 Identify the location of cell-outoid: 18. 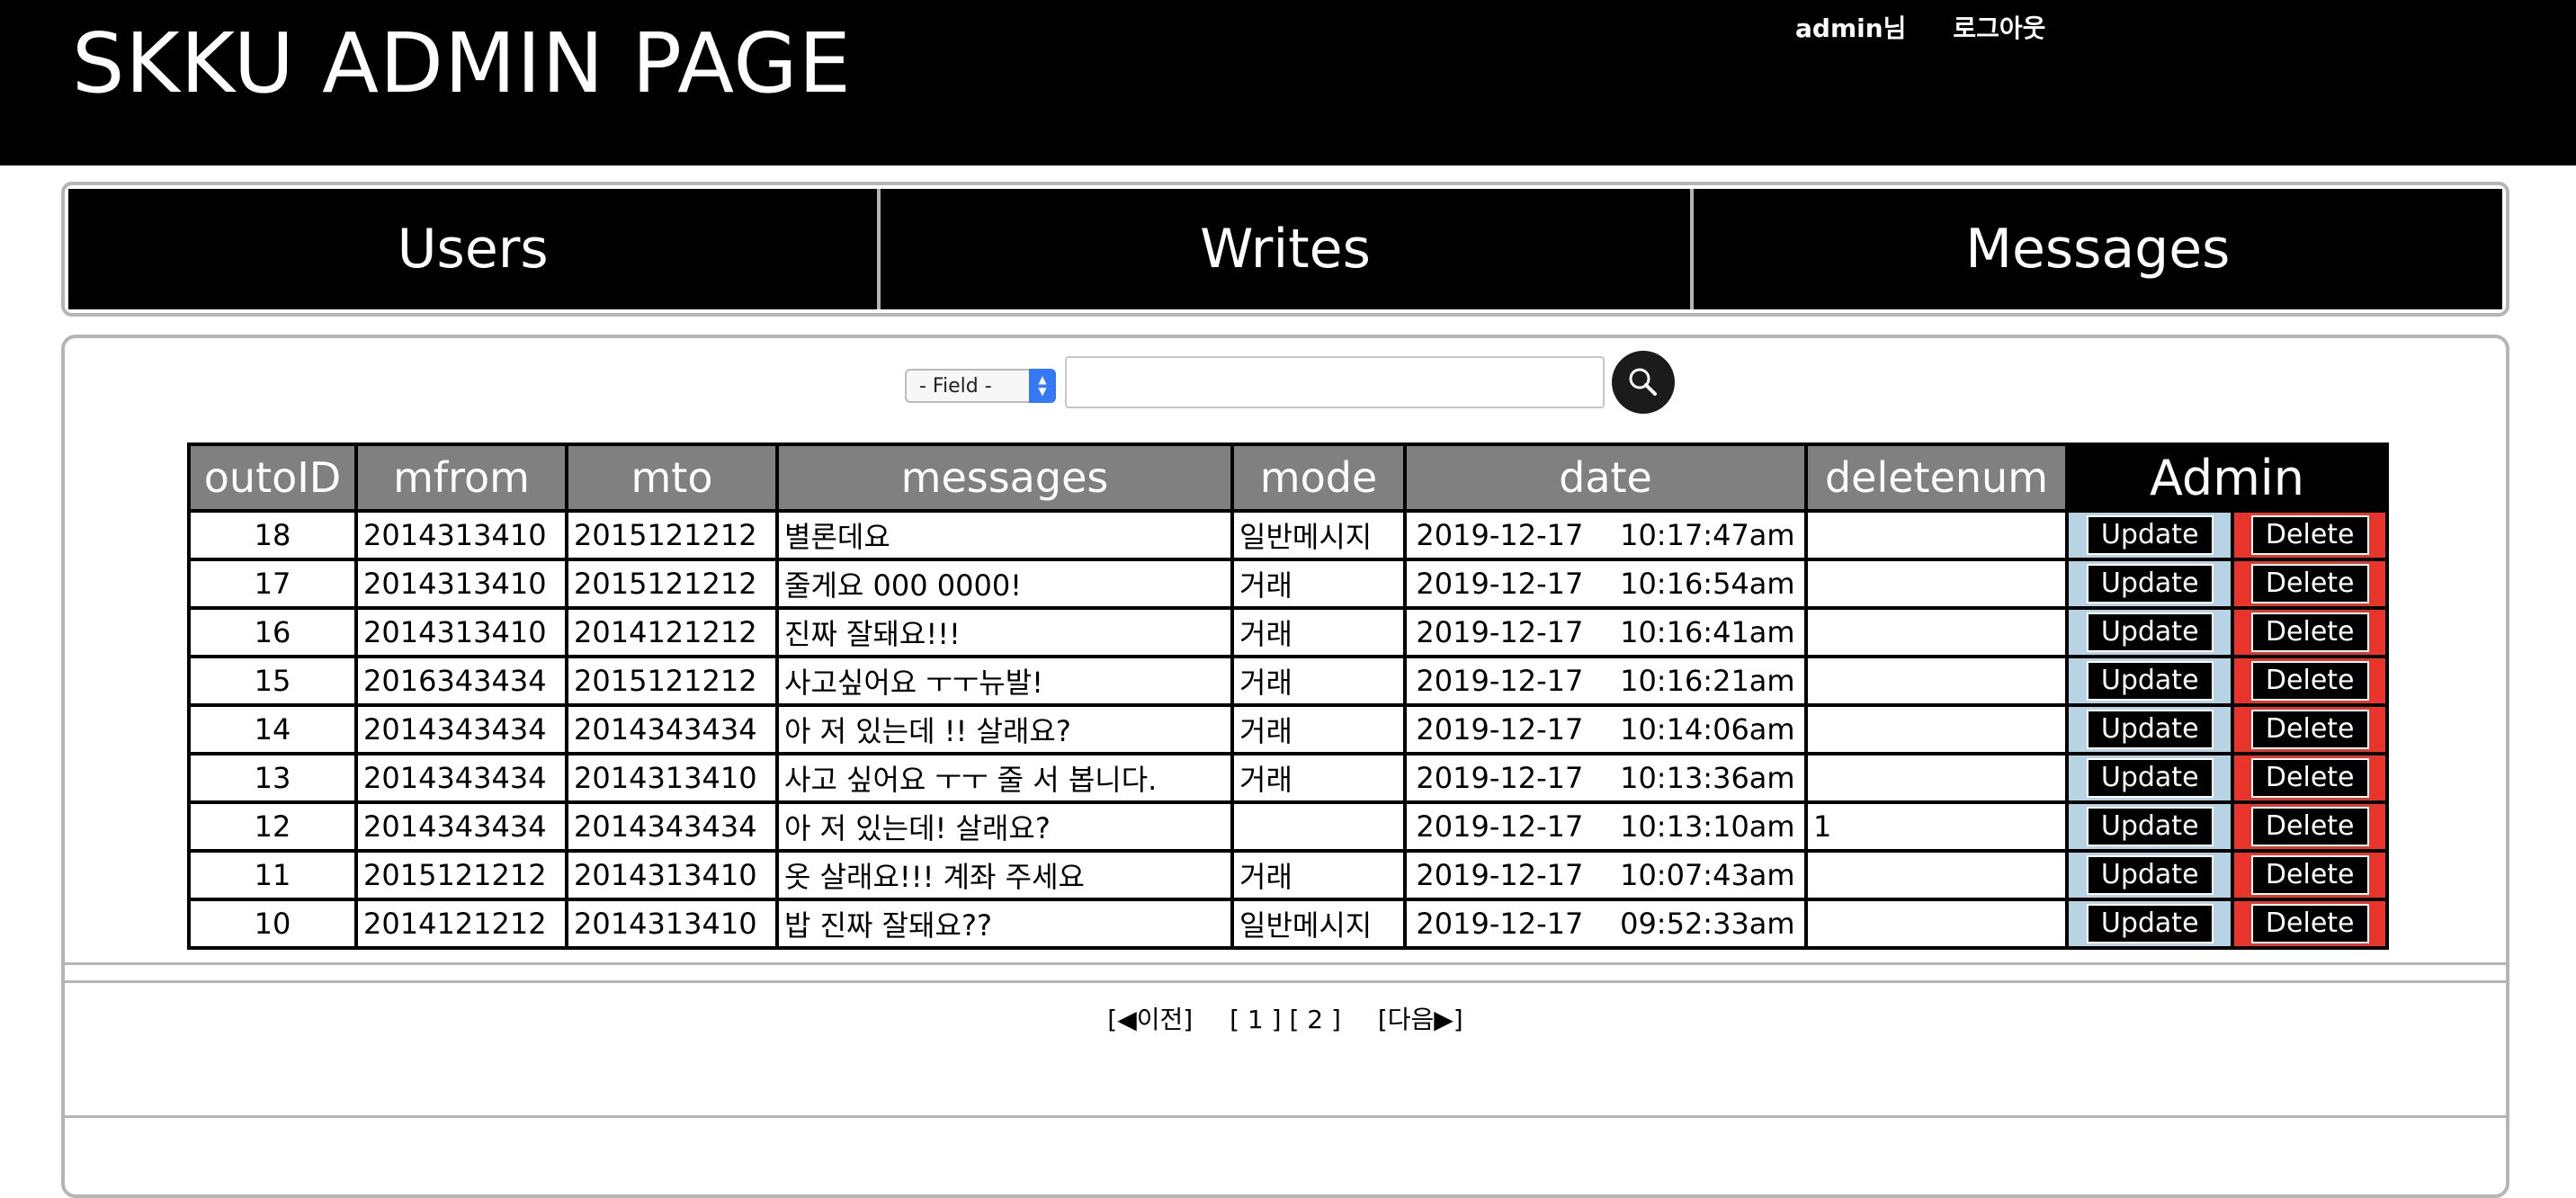
(272, 535).